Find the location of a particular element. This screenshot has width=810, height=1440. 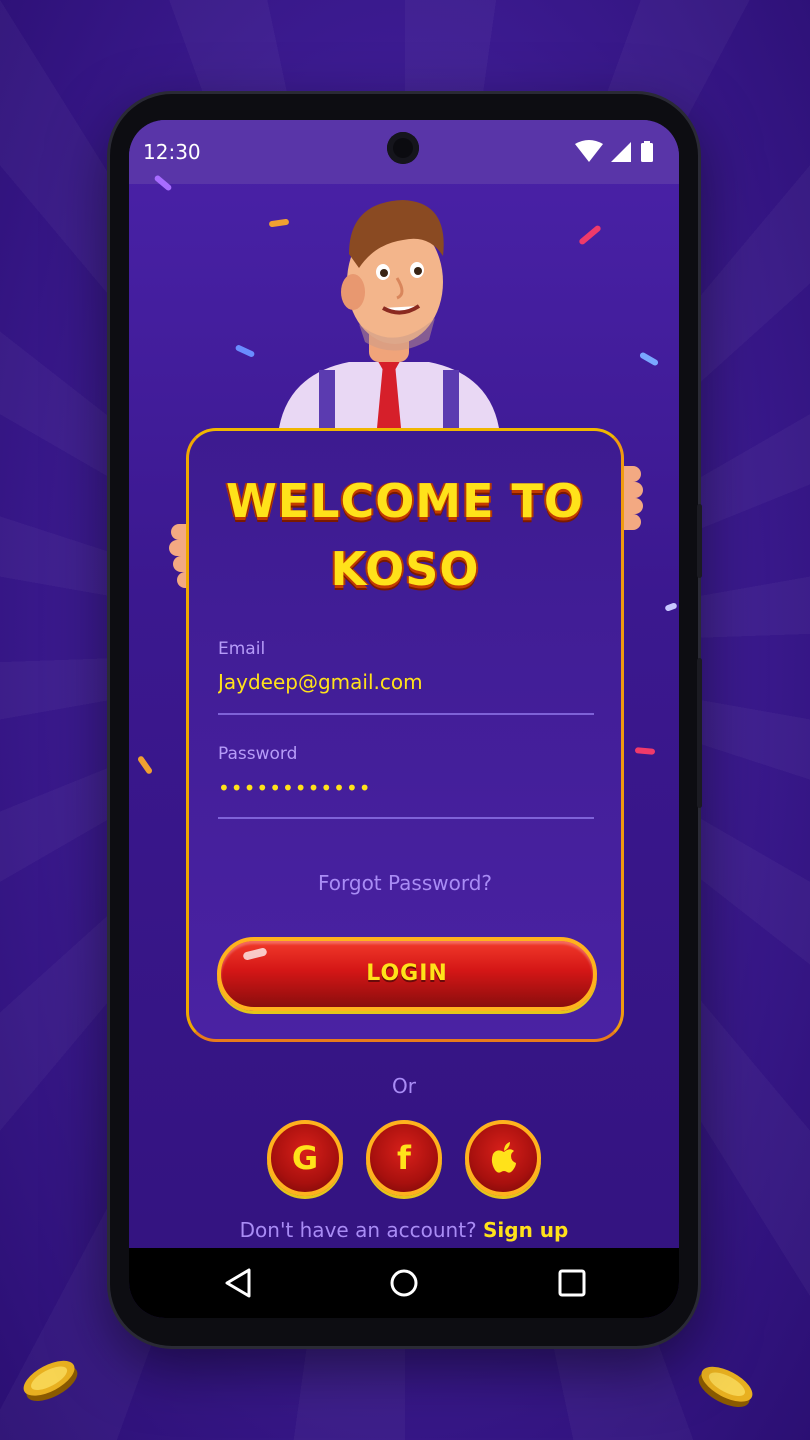

nav-bar is located at coordinates (404, 1283).